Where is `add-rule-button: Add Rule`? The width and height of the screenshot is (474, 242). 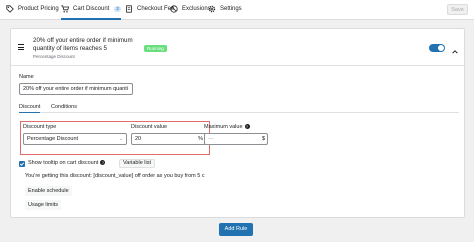 add-rule-button: Add Rule is located at coordinates (236, 229).